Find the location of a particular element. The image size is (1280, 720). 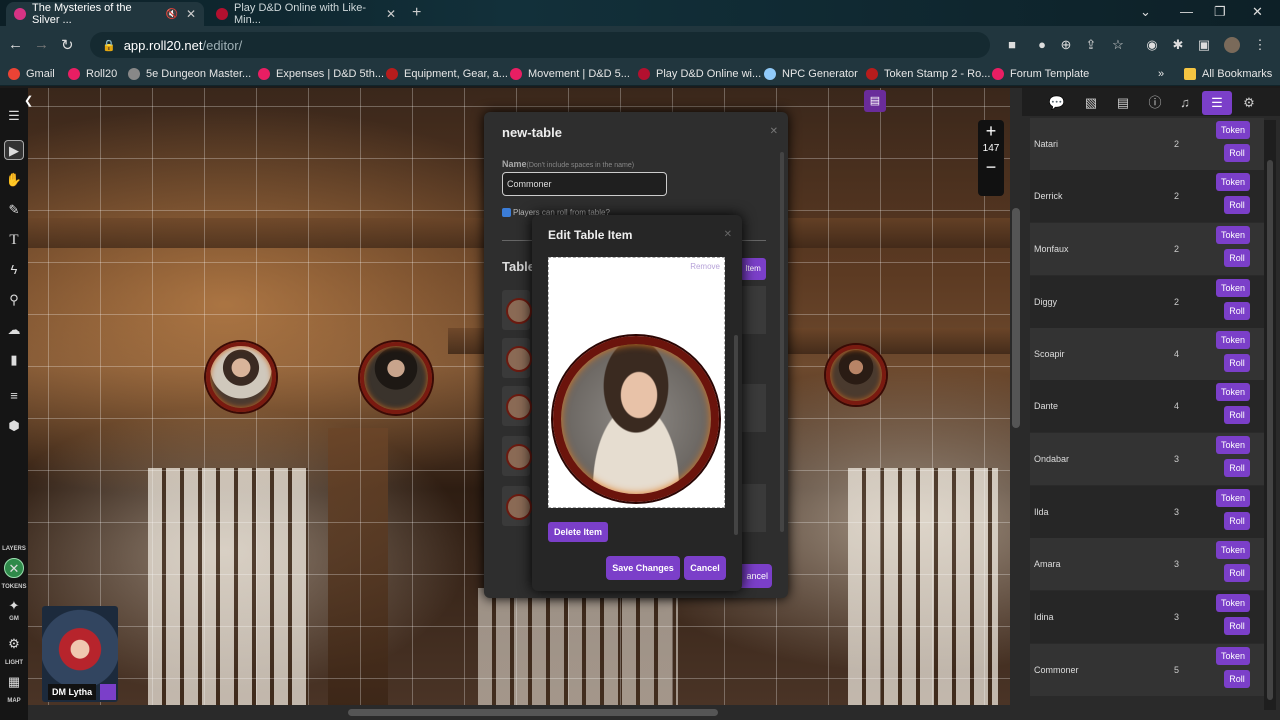

zoom-in-button: + is located at coordinates (991, 131).